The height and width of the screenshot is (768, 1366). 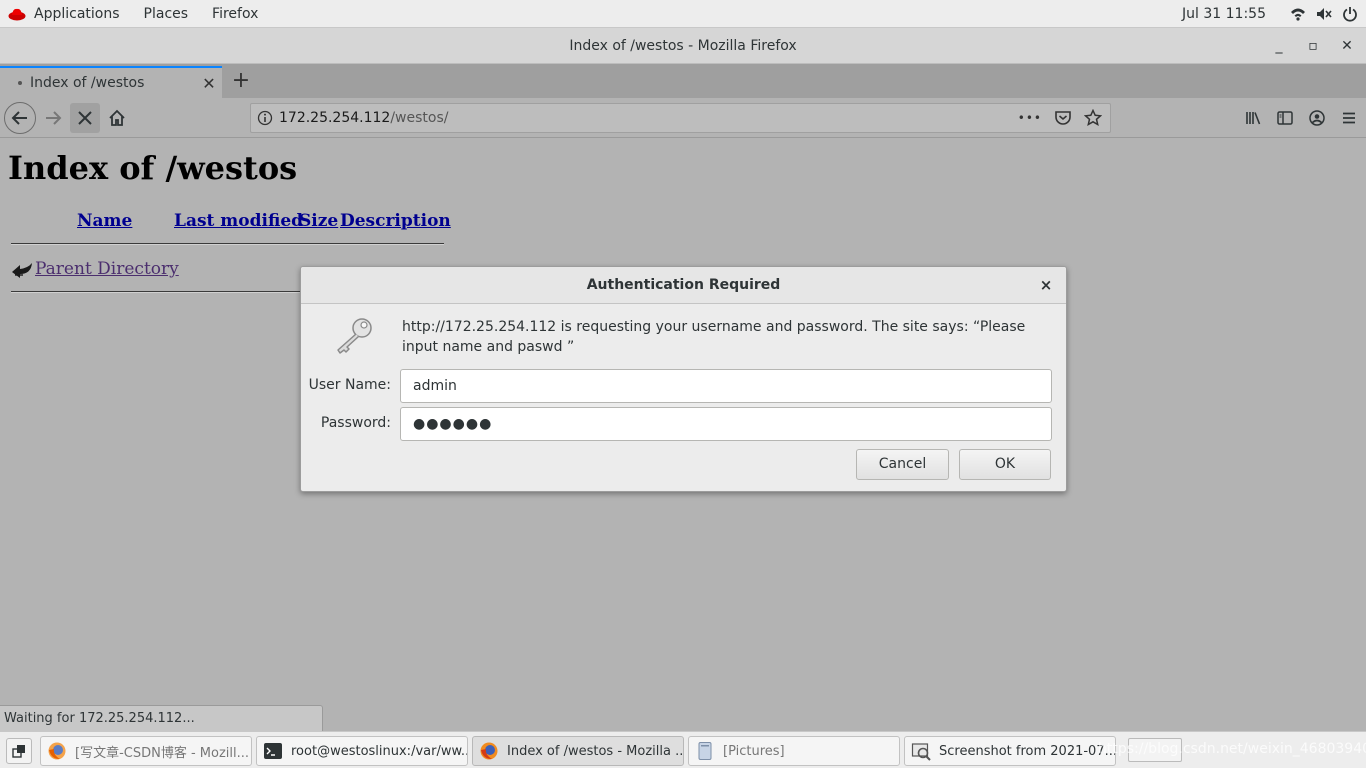 What do you see at coordinates (22, 270) in the screenshot?
I see `back-arrow-folder-icon` at bounding box center [22, 270].